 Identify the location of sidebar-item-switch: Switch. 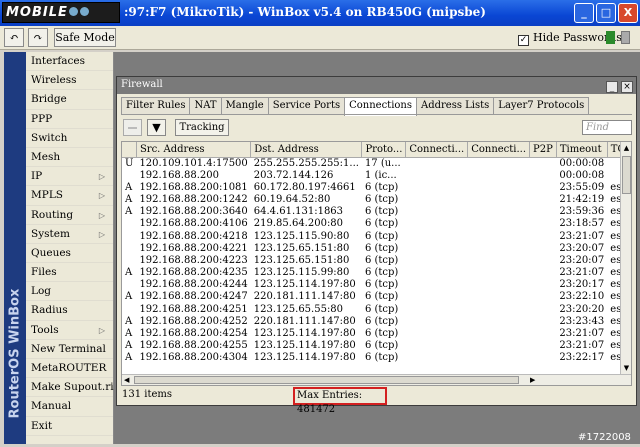
(69, 138).